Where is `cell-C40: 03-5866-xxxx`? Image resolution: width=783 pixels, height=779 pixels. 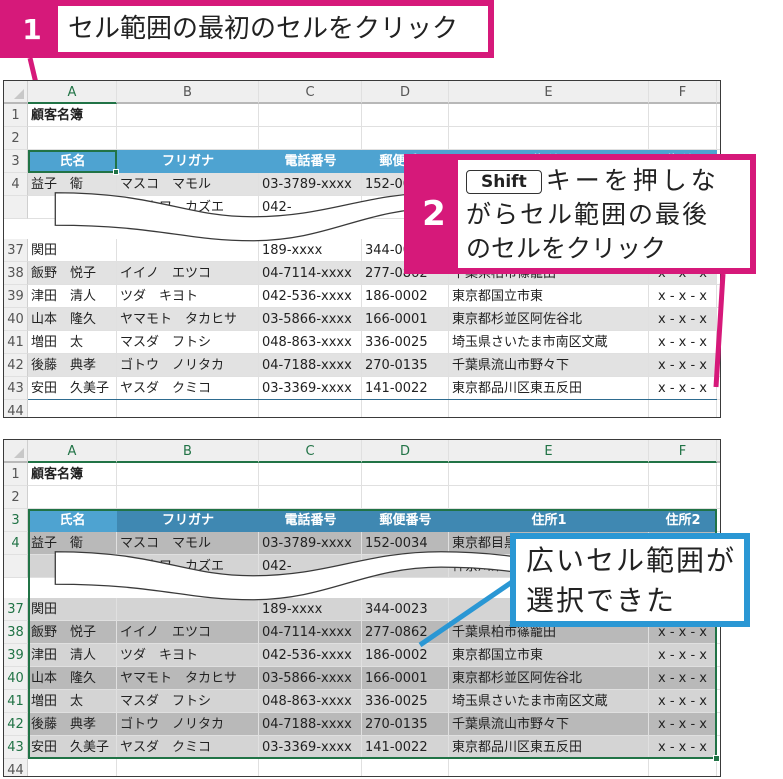 cell-C40: 03-5866-xxxx is located at coordinates (310, 319).